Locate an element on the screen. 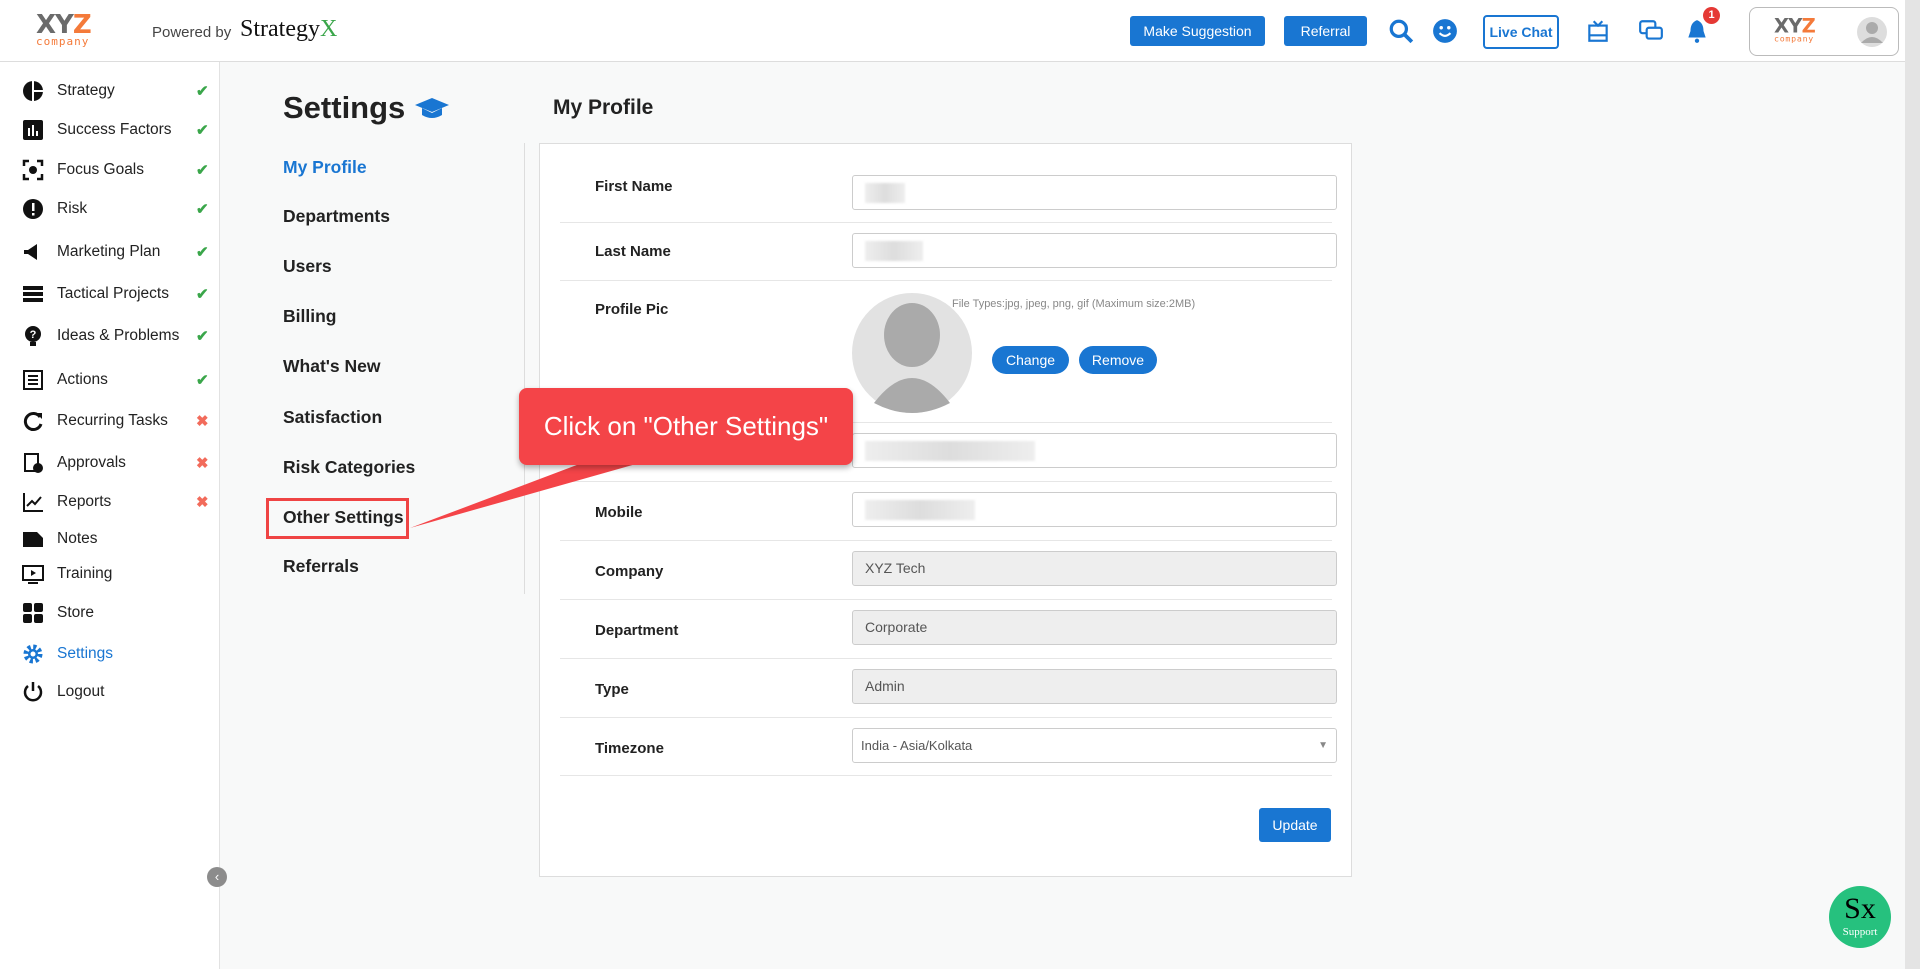 This screenshot has width=1920, height=969. highlight-box is located at coordinates (337, 518).